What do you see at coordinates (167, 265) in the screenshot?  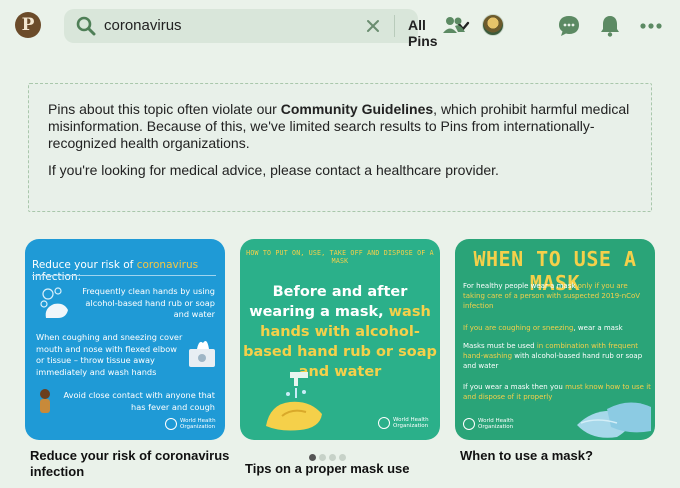 I see `pin-image-highlight: coronavirus` at bounding box center [167, 265].